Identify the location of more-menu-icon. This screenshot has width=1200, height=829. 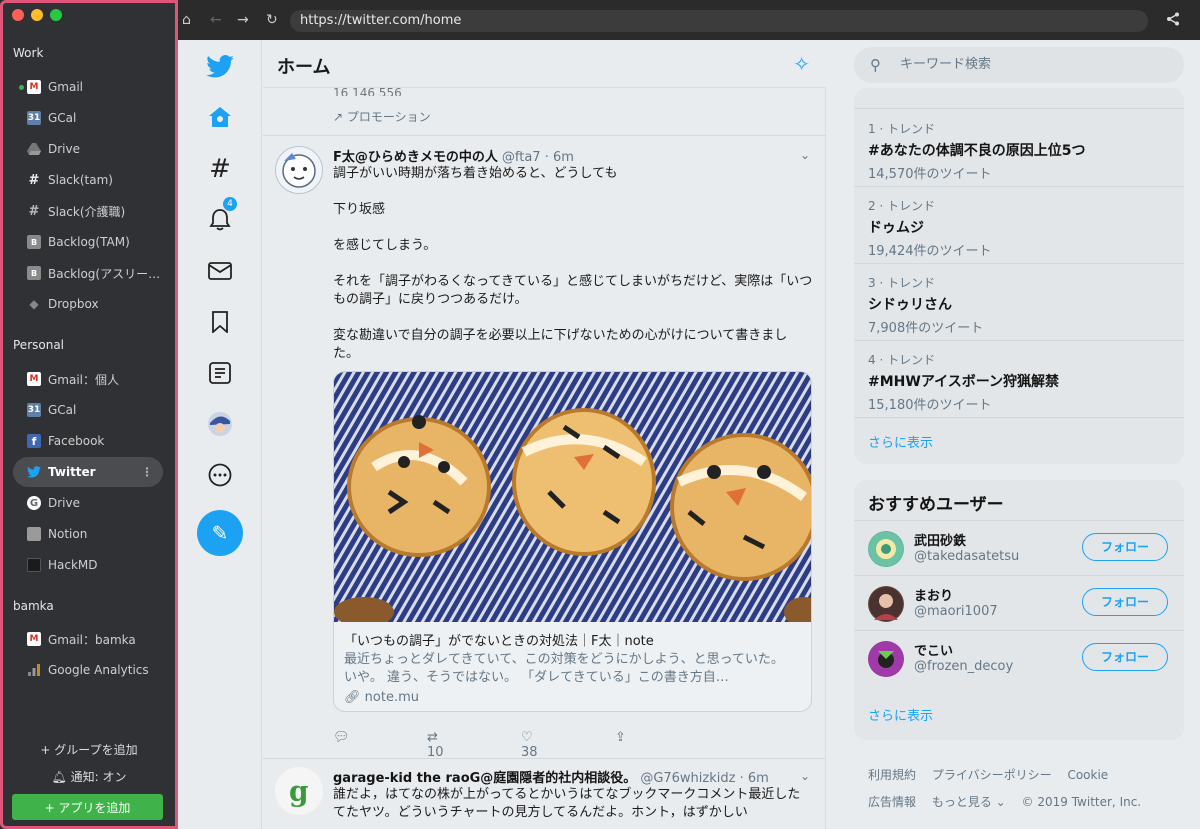
(220, 475).